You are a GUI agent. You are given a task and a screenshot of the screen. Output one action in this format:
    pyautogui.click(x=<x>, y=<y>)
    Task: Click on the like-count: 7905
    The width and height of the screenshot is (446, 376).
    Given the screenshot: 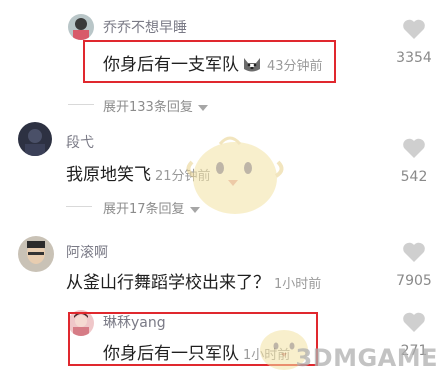 What is the action you would take?
    pyautogui.click(x=414, y=281)
    